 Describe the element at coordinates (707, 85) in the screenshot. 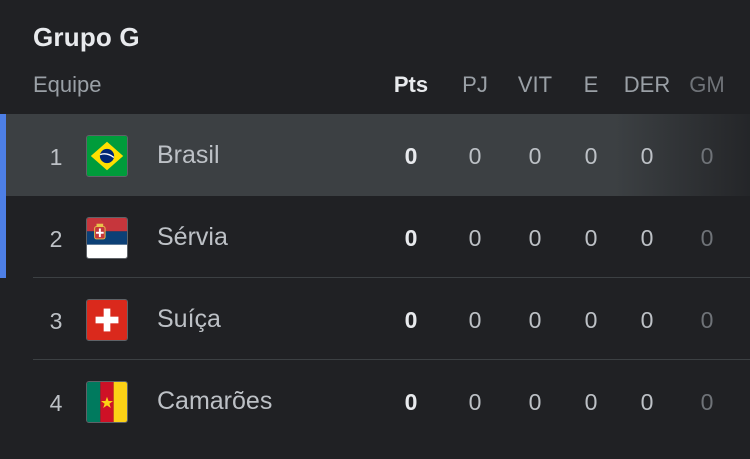

I see `header-gm: GM` at that location.